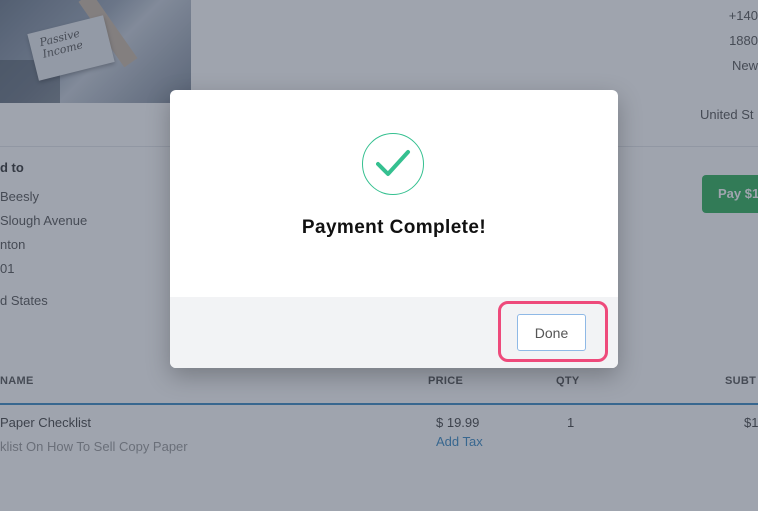 The image size is (758, 511). I want to click on dialog-title: Payment Complete!, so click(394, 227).